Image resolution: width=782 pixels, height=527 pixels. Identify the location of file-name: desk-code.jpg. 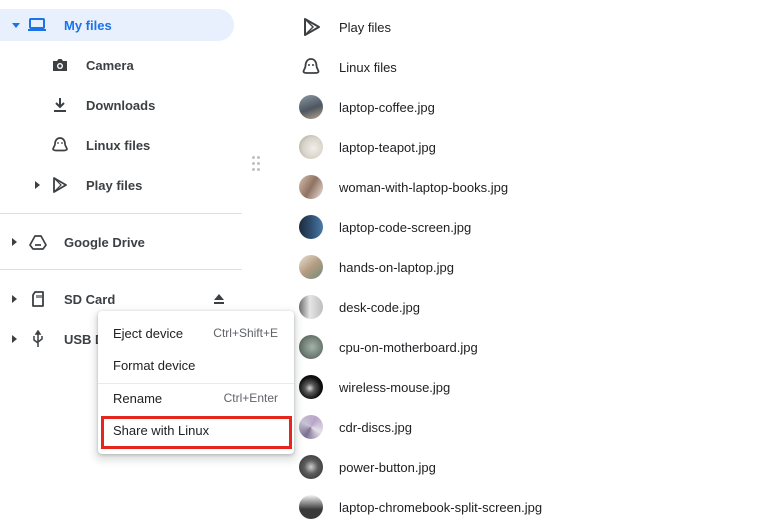
(379, 307).